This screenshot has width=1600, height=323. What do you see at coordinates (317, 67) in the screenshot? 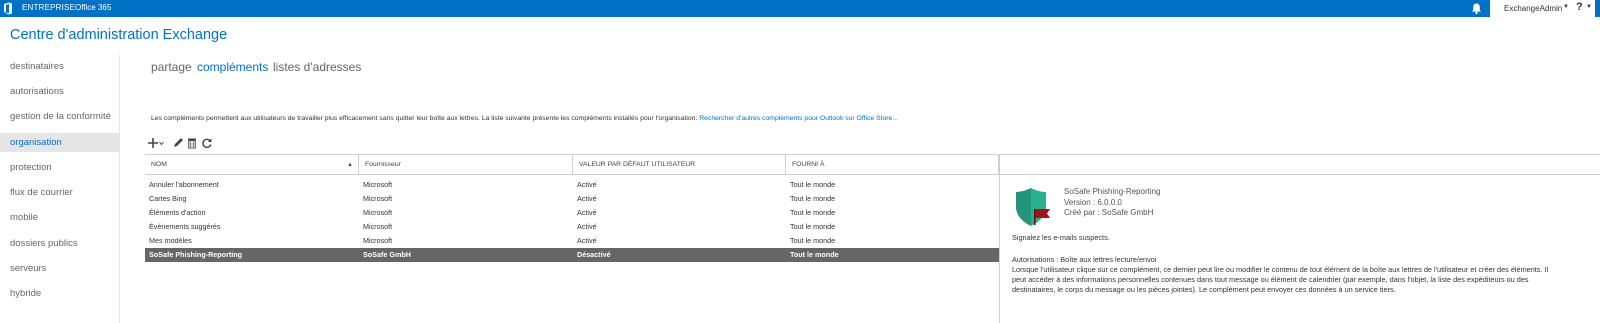
I see `tab-listes-adresses: listes d'adresses` at bounding box center [317, 67].